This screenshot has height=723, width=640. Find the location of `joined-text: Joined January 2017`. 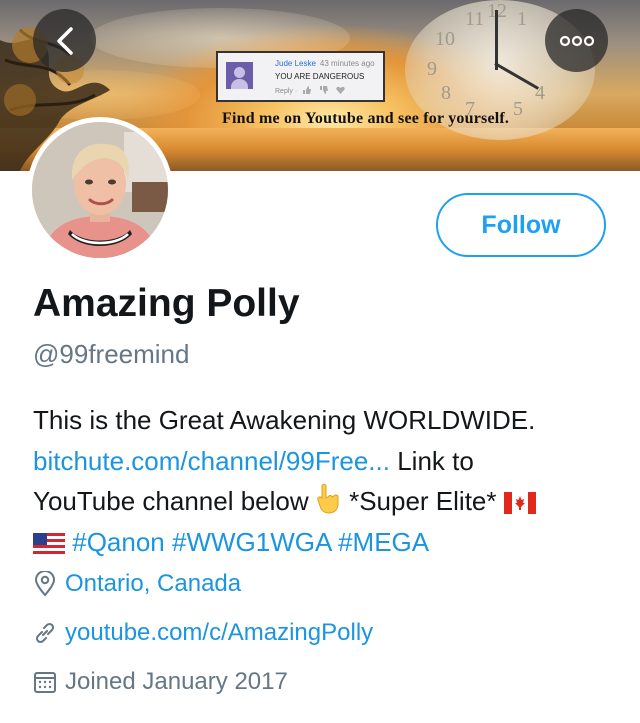

joined-text: Joined January 2017 is located at coordinates (176, 681).